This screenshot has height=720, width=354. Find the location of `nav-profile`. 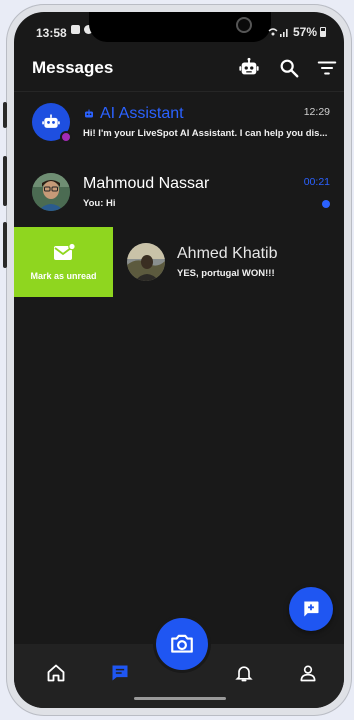

nav-profile is located at coordinates (308, 673).